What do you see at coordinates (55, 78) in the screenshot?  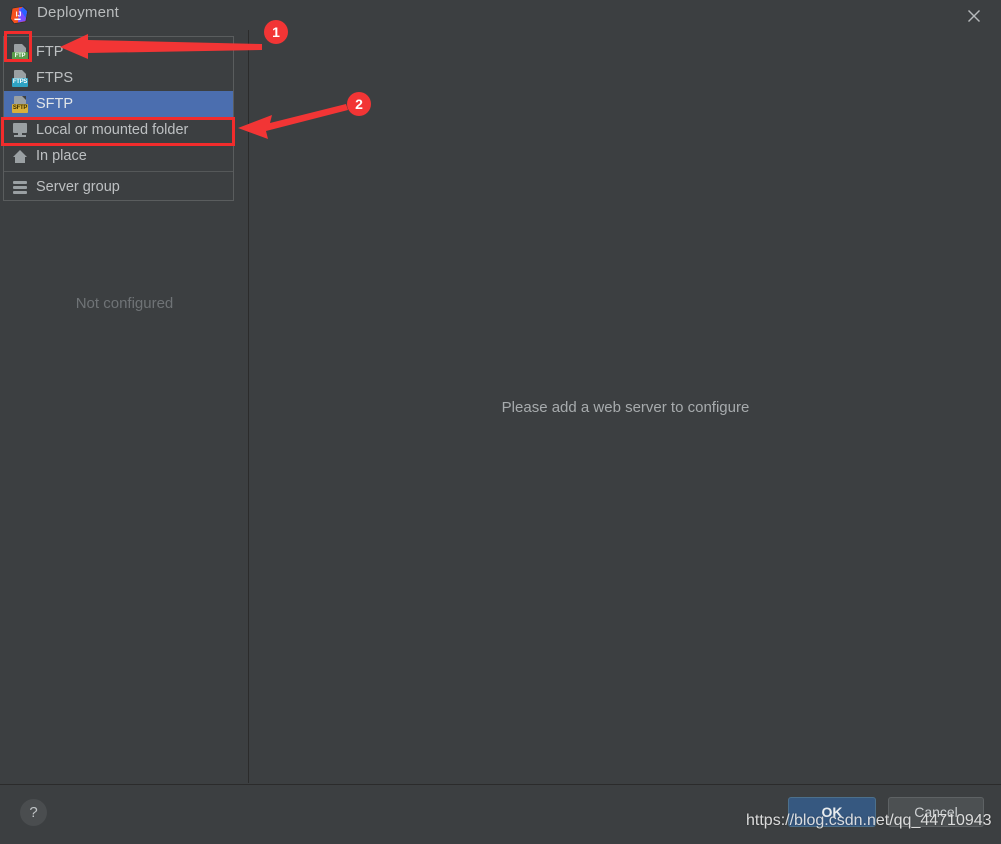 I see `menu-item-label: FTPS` at bounding box center [55, 78].